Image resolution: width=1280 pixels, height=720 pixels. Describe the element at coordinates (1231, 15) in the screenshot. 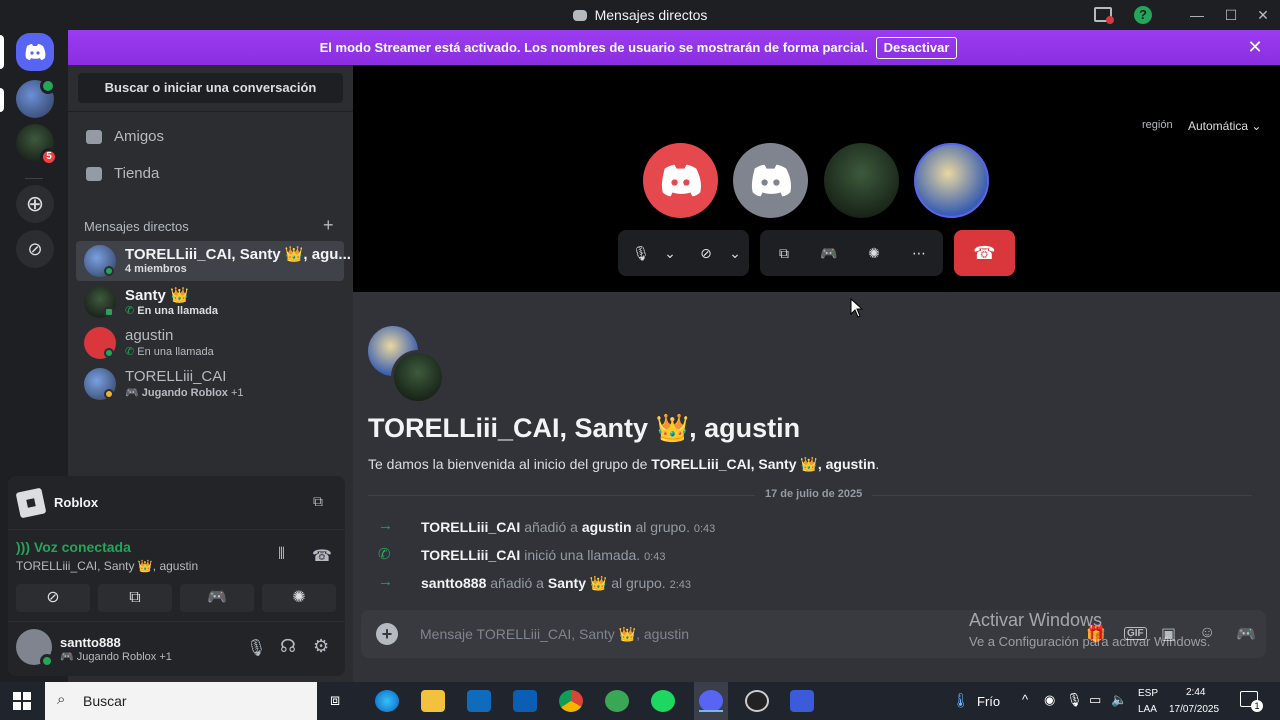

I see `maximize-button: ☐` at that location.